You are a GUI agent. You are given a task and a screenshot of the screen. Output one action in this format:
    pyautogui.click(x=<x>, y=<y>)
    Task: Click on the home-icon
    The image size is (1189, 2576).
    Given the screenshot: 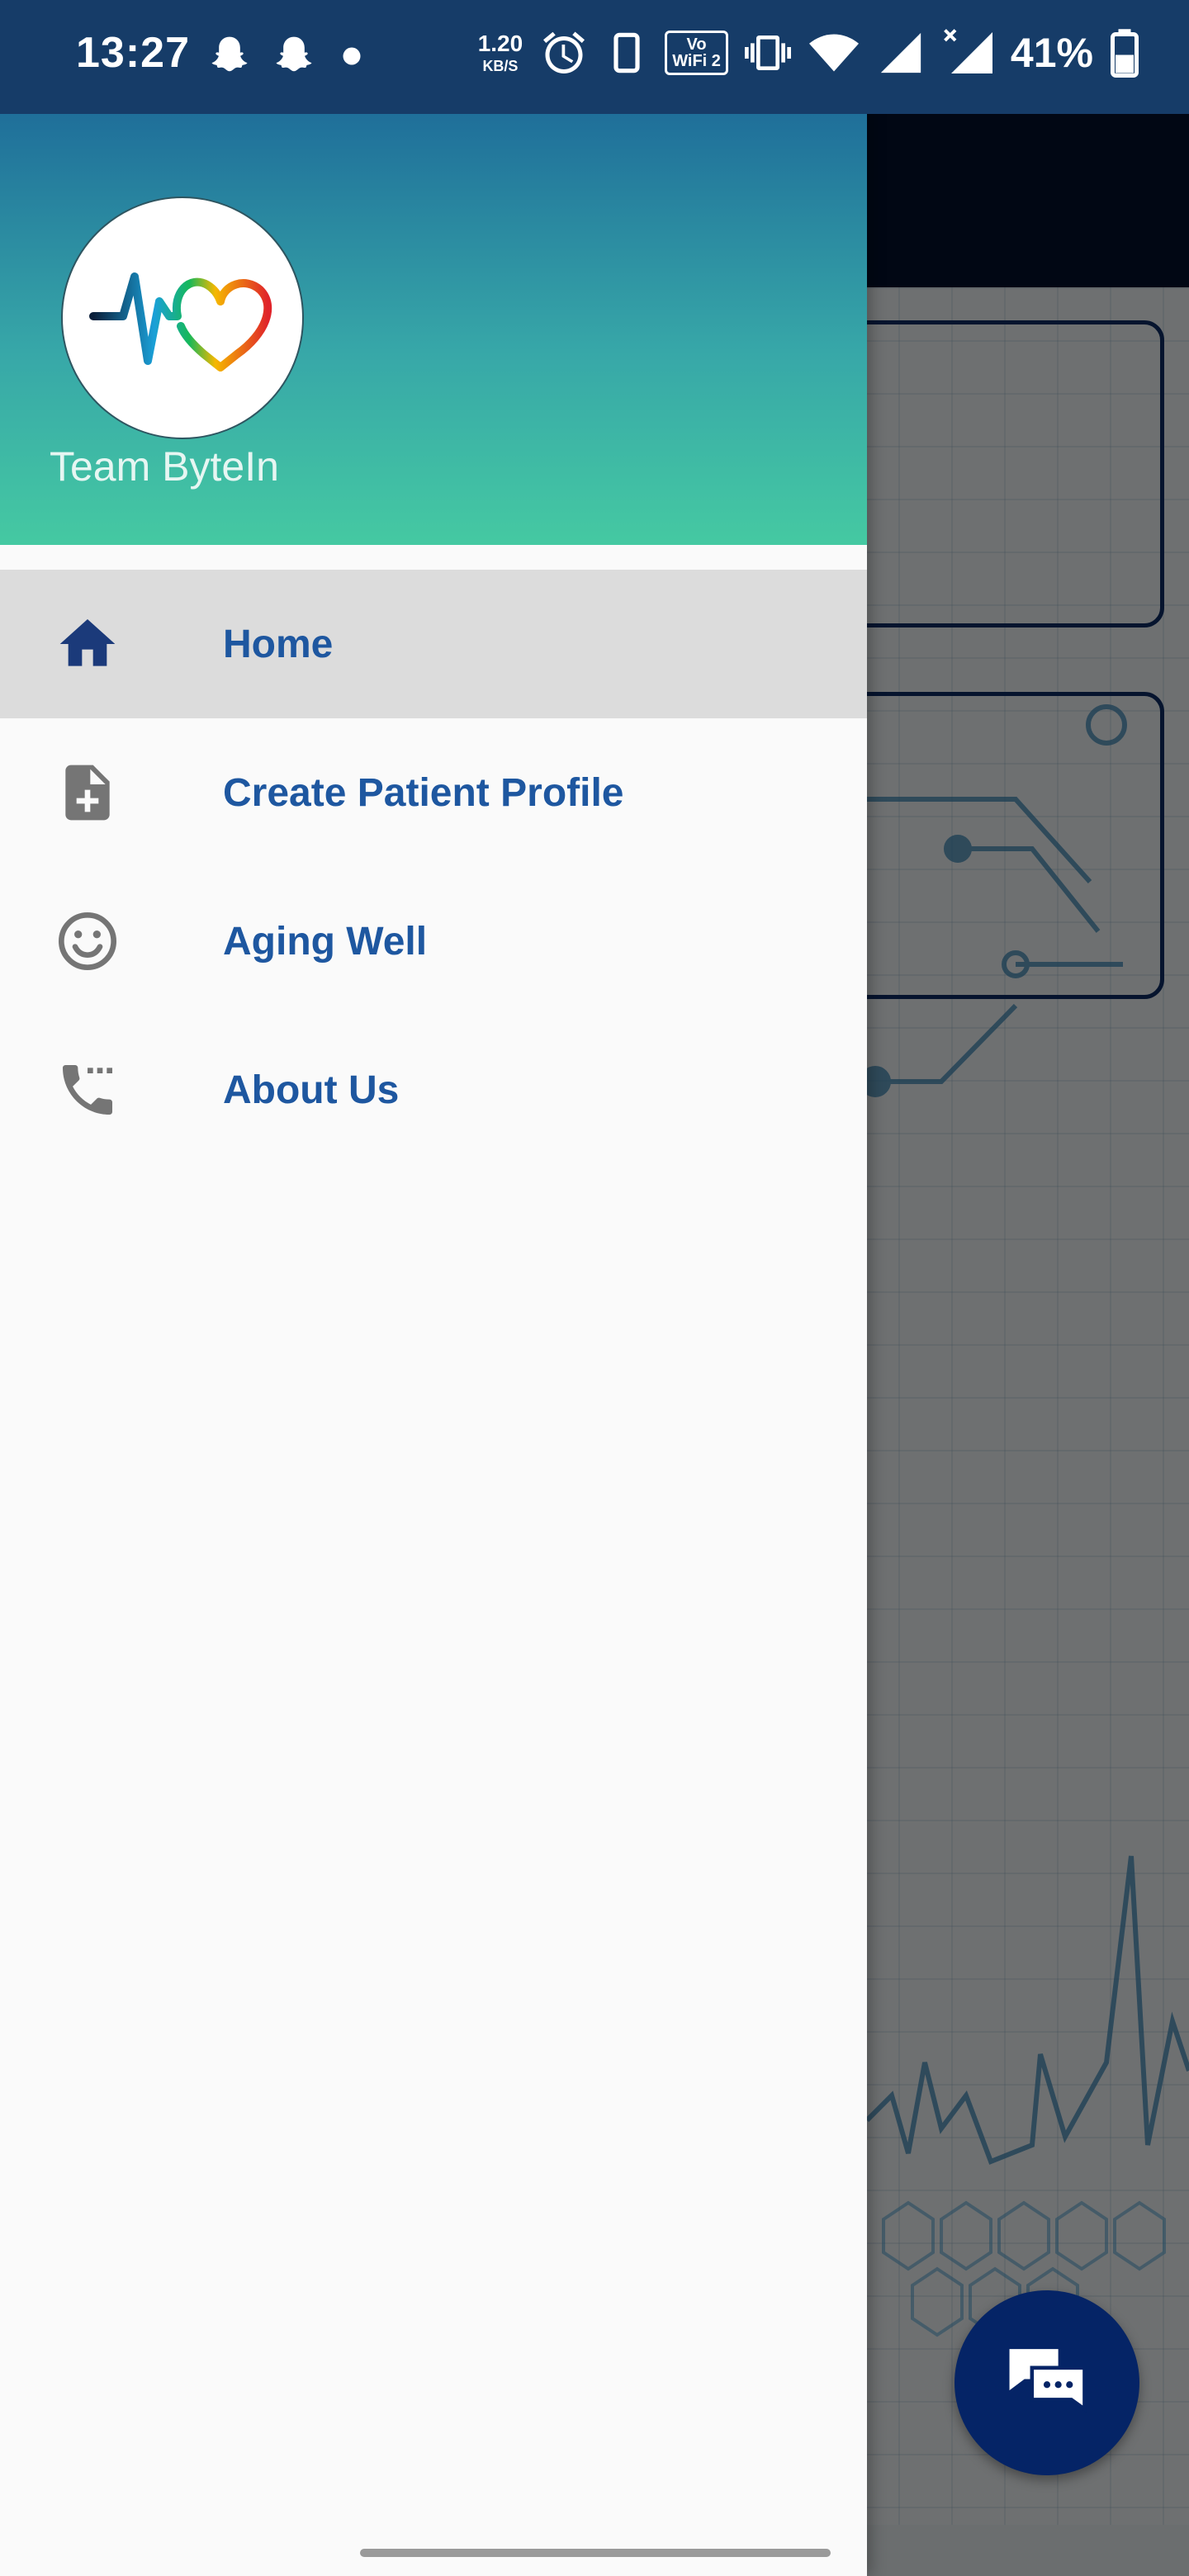 What is the action you would take?
    pyautogui.click(x=87, y=644)
    